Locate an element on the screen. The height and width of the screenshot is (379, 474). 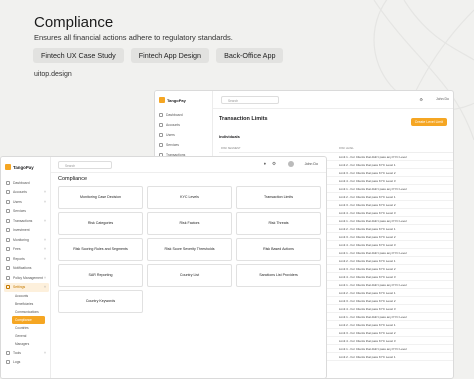
sidebar-item-label: Investment is located at coordinates (21, 230).